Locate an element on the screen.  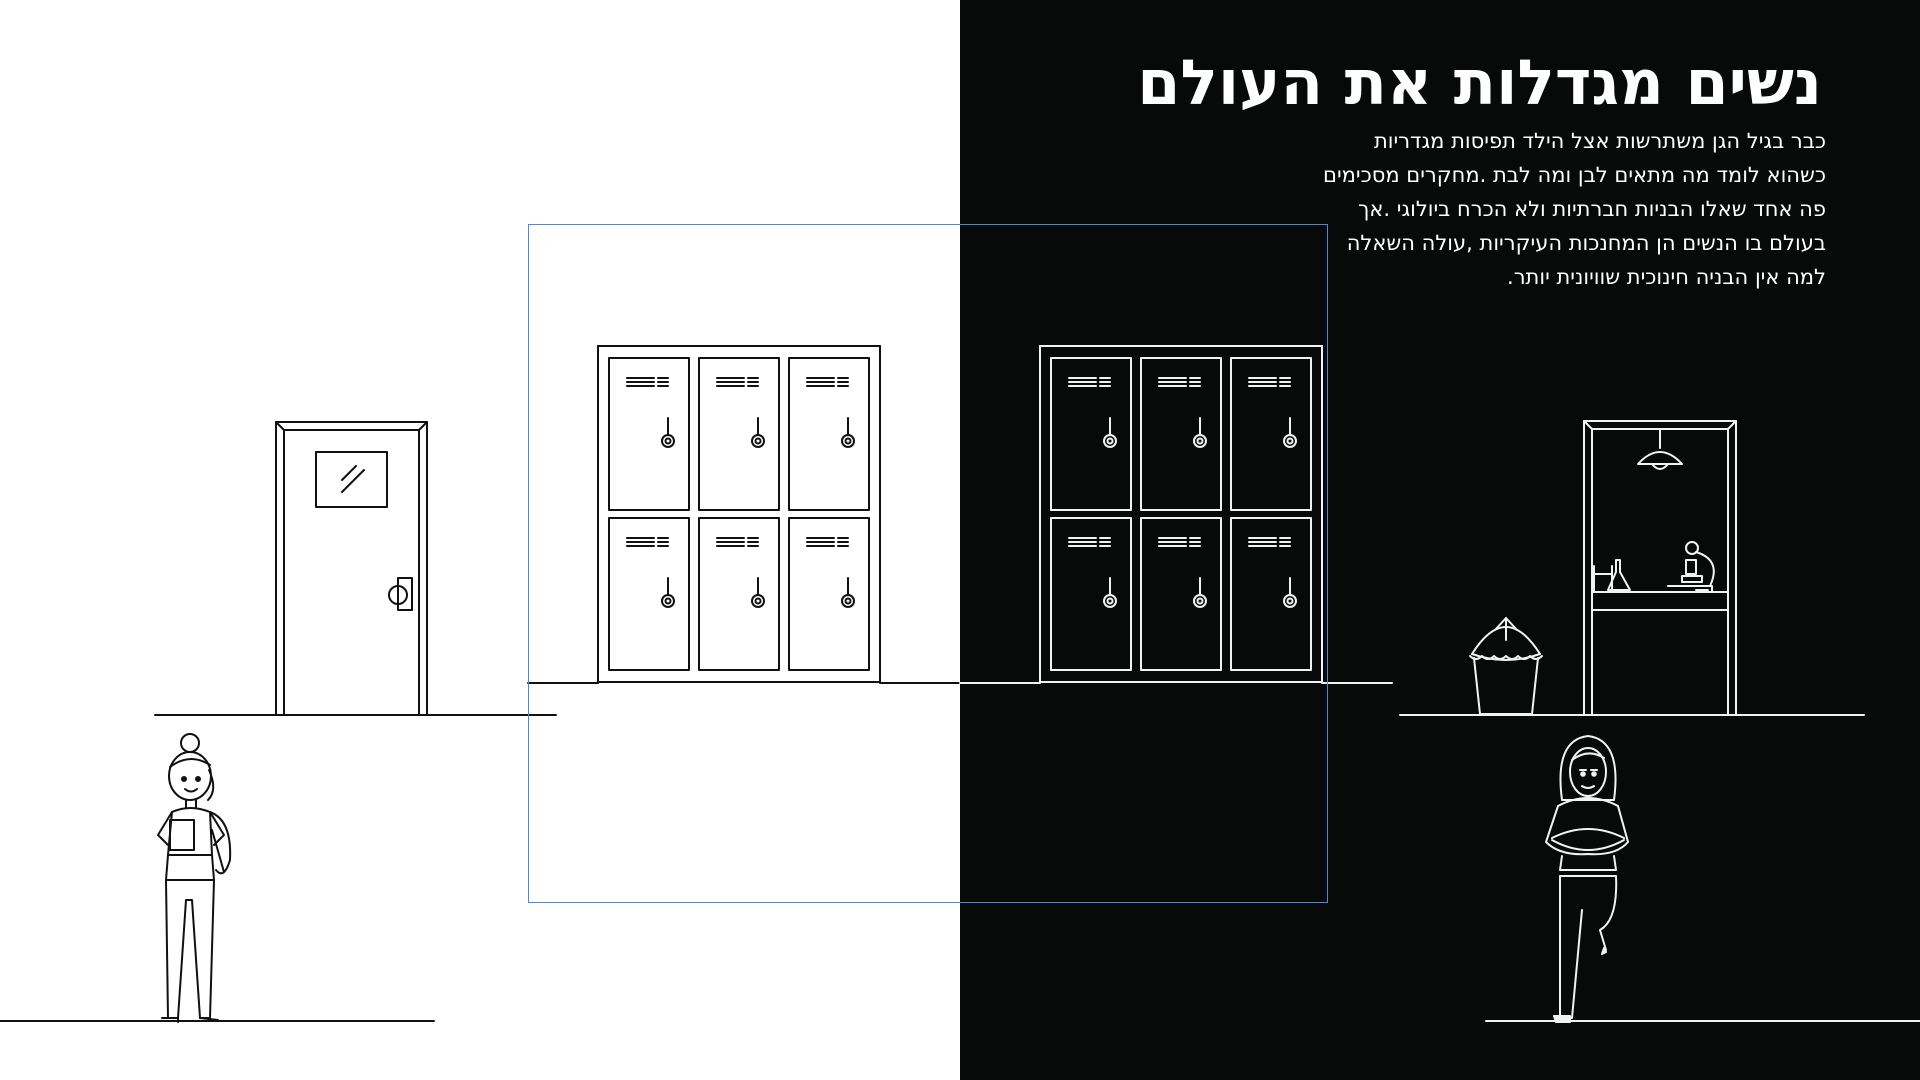
body-line: למה אין הבניה חינוכית שוויונית יותר. is located at coordinates (1666, 277).